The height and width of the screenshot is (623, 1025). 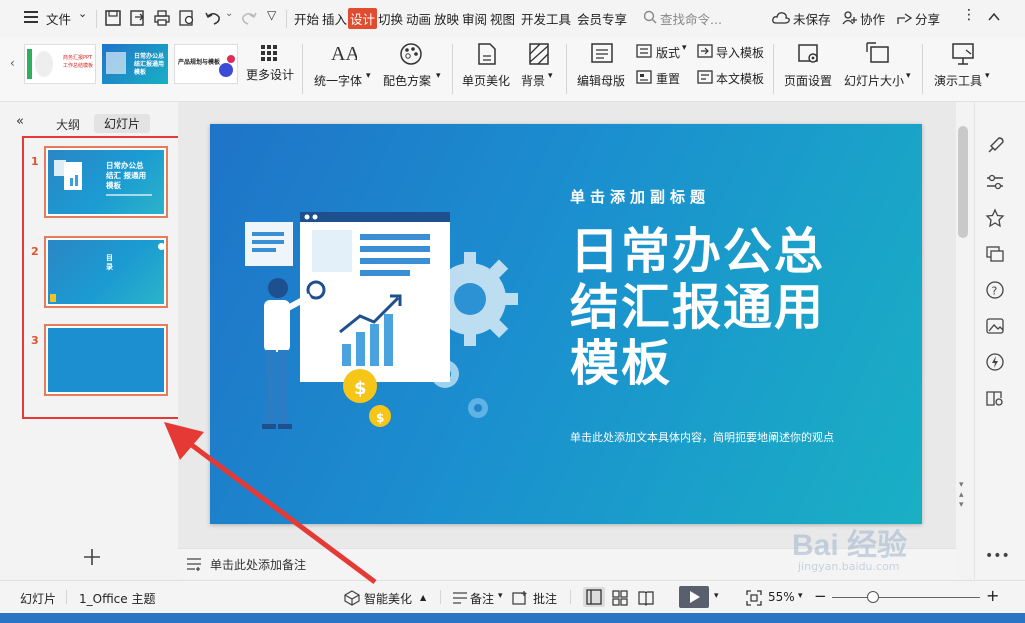 What do you see at coordinates (995, 398) in the screenshot?
I see `book-search-icon` at bounding box center [995, 398].